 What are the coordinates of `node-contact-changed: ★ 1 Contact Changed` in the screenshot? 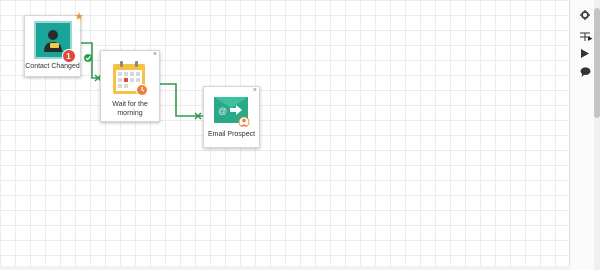 It's located at (54, 44).